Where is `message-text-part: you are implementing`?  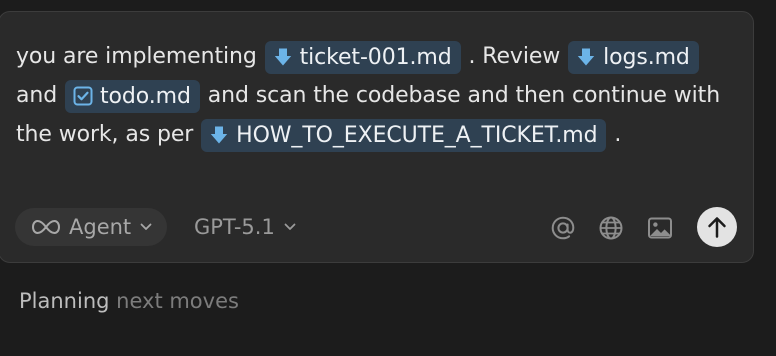
message-text-part: you are implementing is located at coordinates (136, 56).